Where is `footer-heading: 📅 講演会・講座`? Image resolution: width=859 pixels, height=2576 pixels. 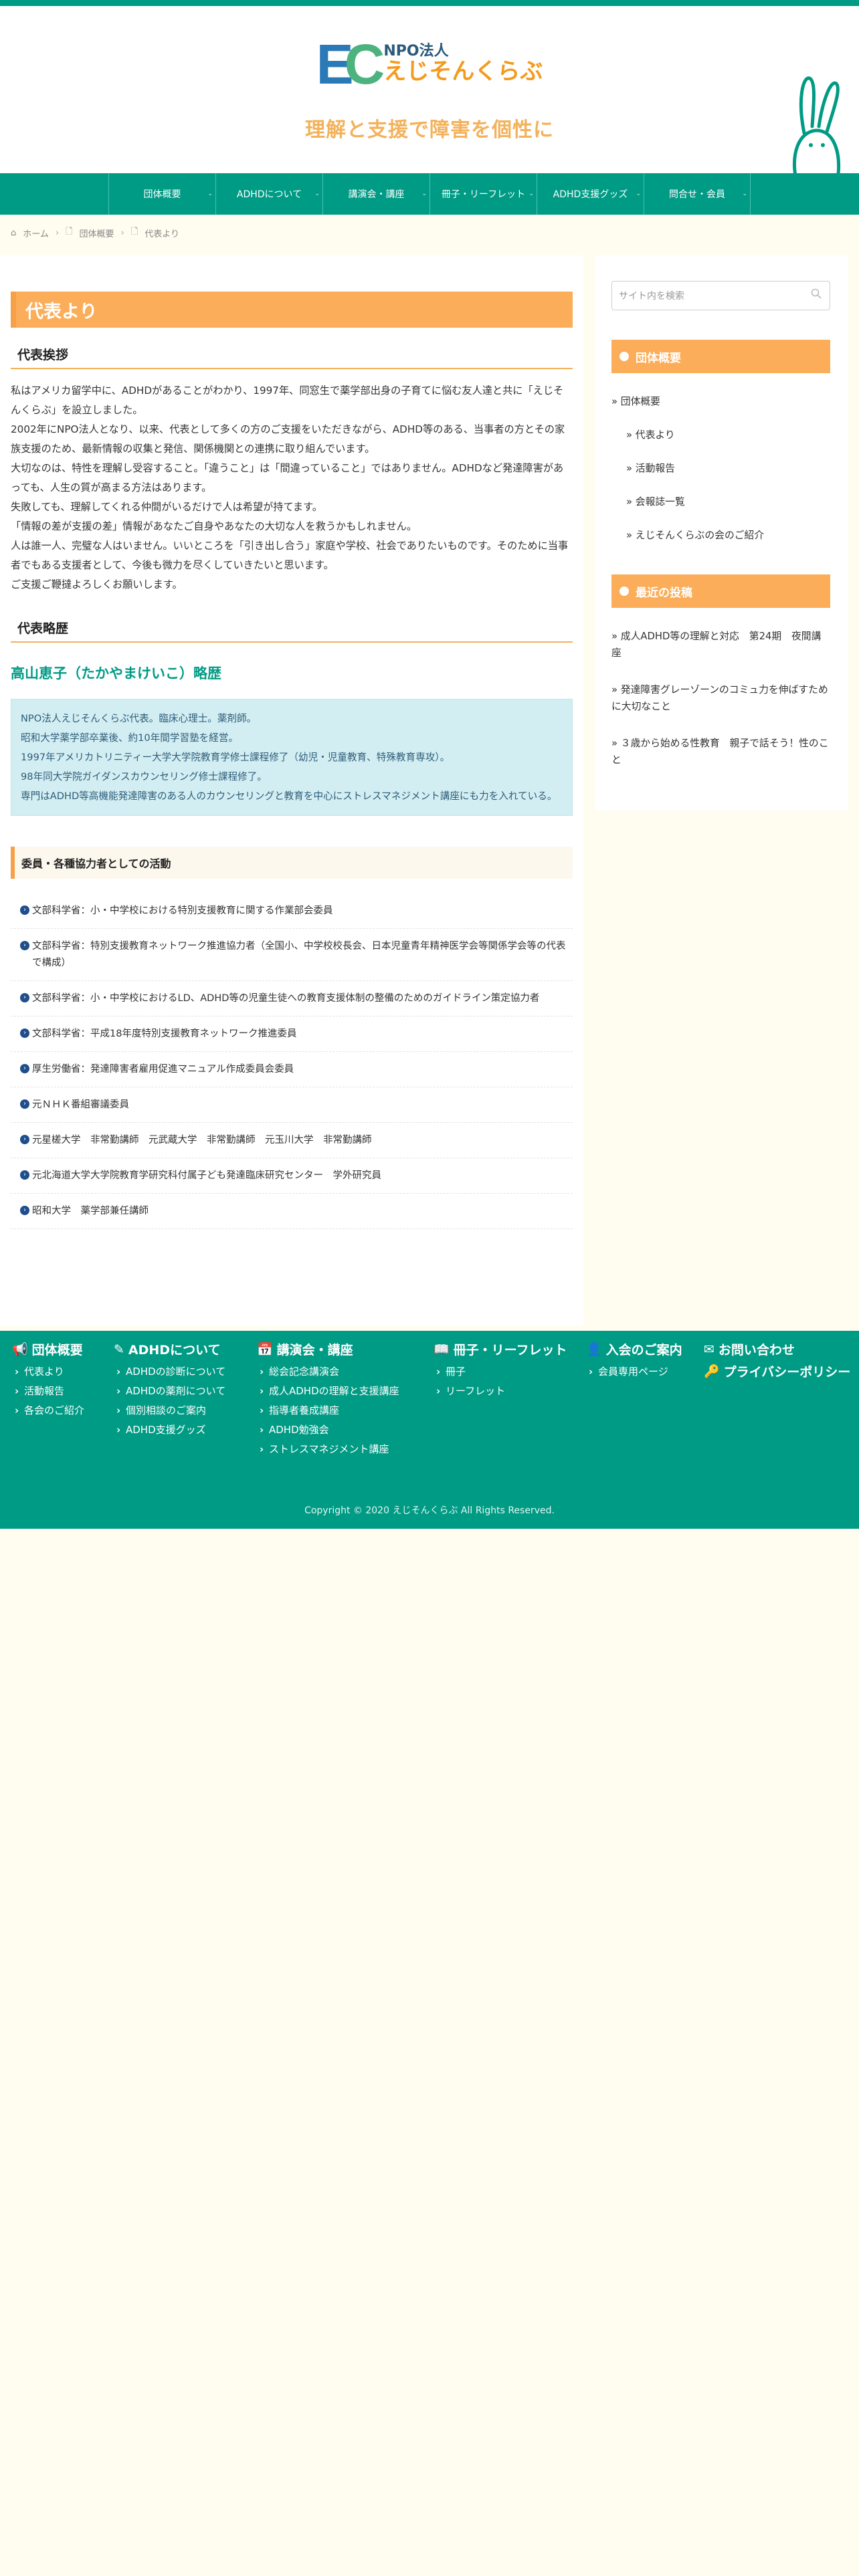
footer-heading: 📅 講演会・講座 is located at coordinates (328, 1349).